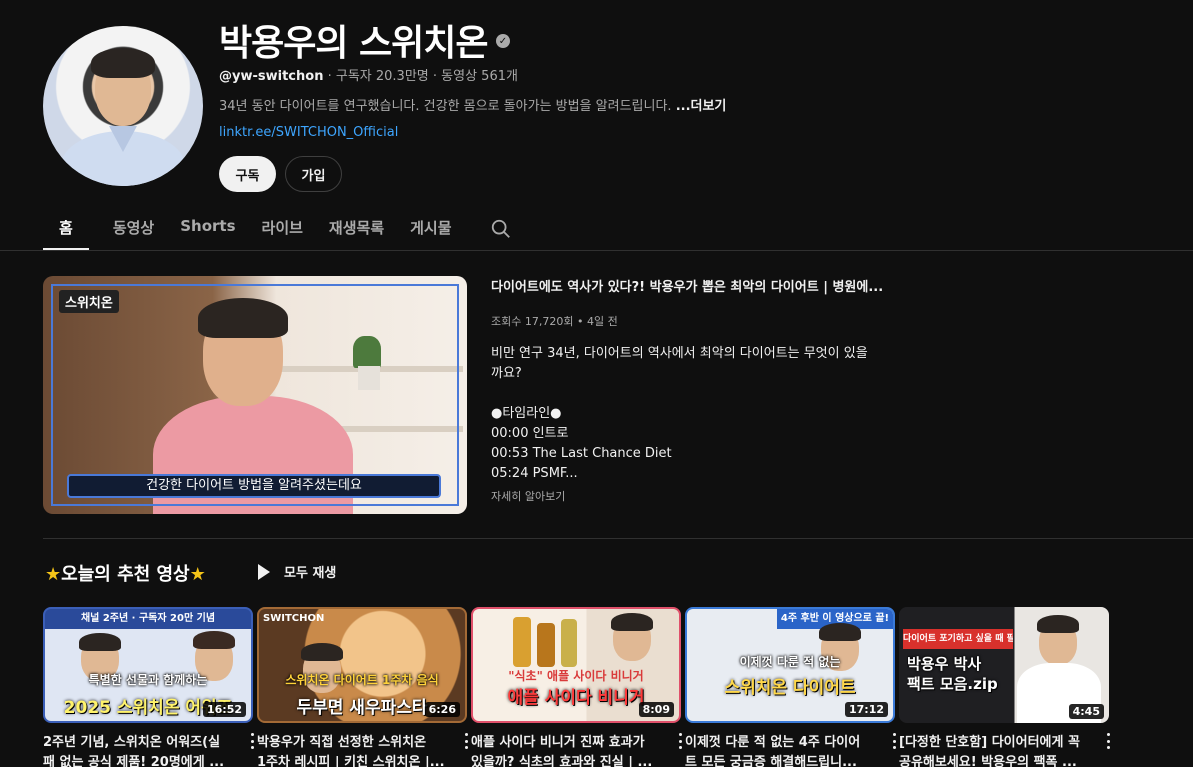  I want to click on channel-tabs: 홈 동영상 Shorts 라이브 재생목록 게시물, so click(277, 231).